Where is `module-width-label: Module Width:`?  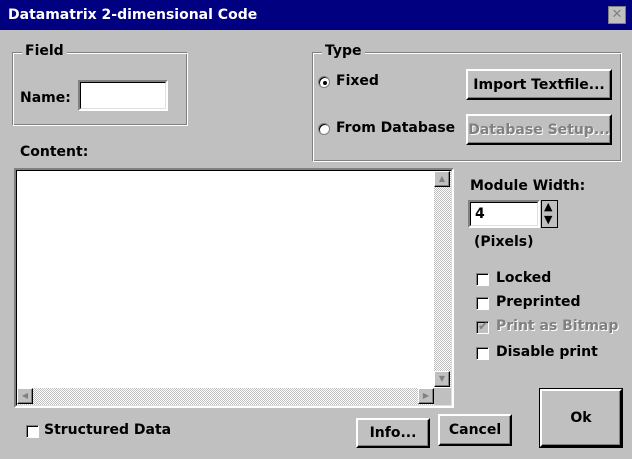 module-width-label: Module Width: is located at coordinates (528, 186).